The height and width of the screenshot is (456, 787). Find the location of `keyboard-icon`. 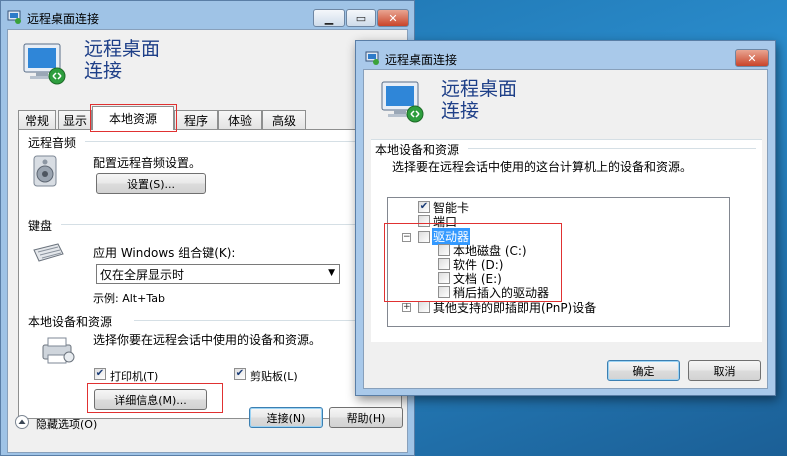

keyboard-icon is located at coordinates (48, 252).